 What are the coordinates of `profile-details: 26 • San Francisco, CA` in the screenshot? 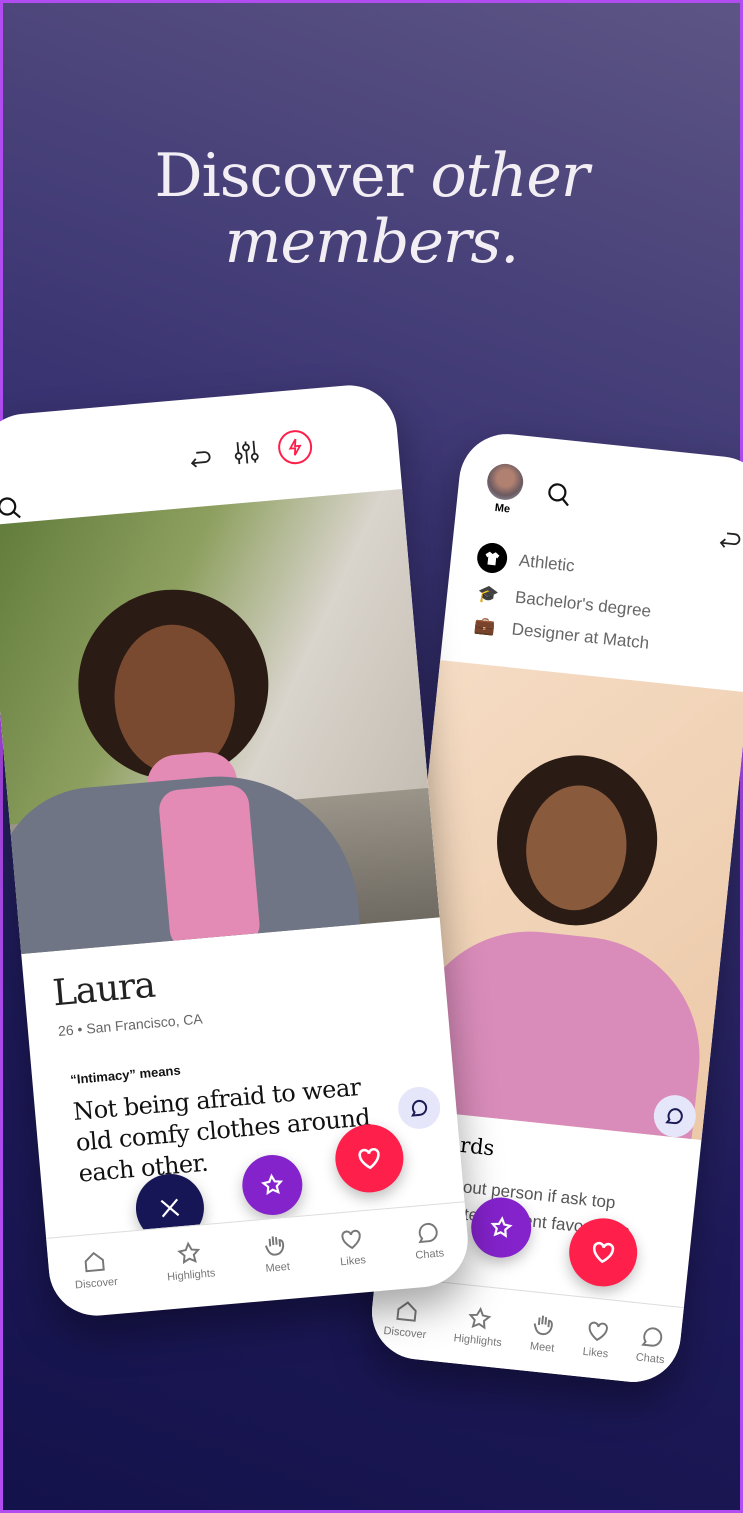 It's located at (130, 1025).